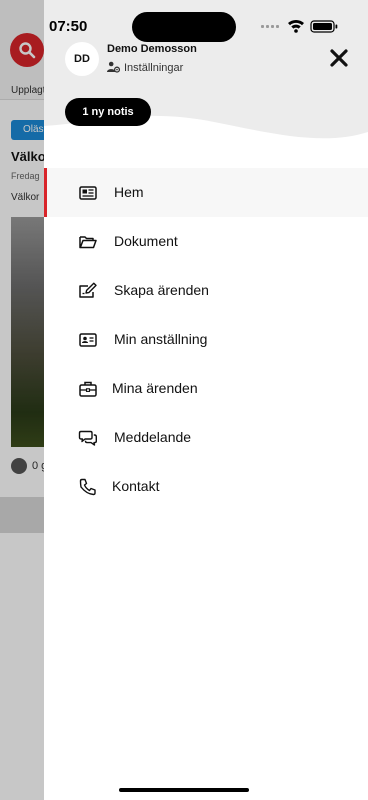  Describe the element at coordinates (161, 339) in the screenshot. I see `menu-label-min-anstallning: Min anställning` at that location.